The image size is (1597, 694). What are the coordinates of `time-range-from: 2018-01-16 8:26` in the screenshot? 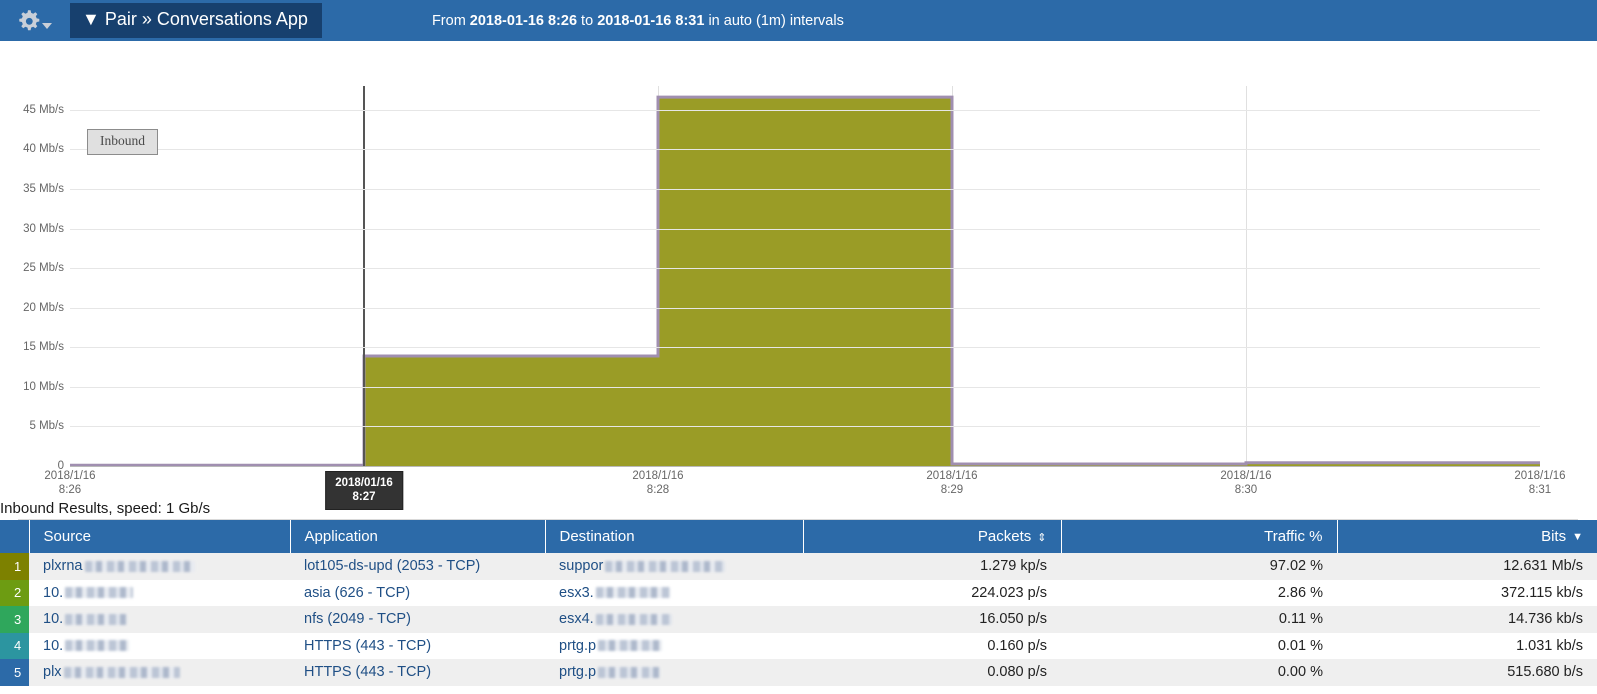 It's located at (523, 20).